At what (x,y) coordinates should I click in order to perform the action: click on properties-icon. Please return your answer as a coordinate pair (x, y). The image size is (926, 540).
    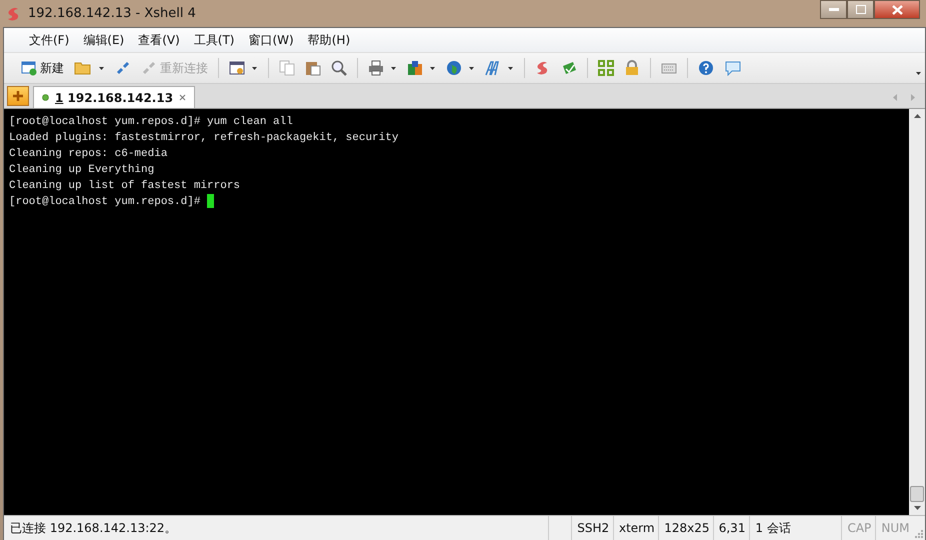
    Looking at the image, I should click on (237, 68).